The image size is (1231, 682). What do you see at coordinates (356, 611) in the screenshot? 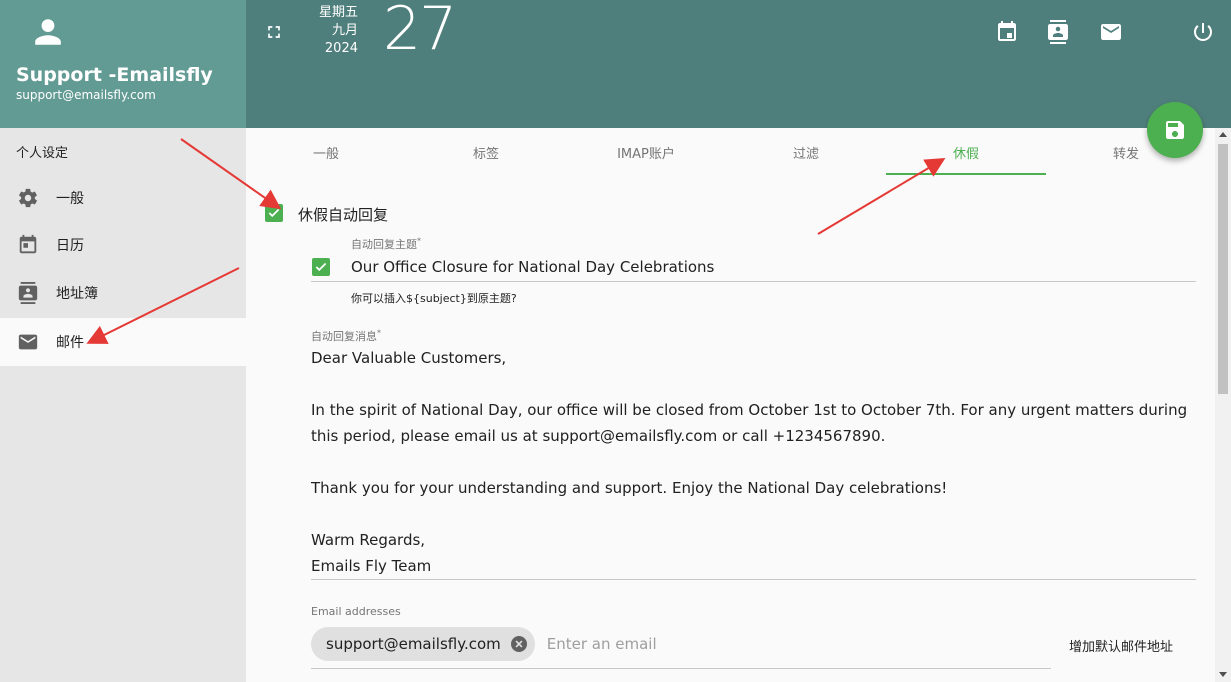
I see `email-addresses-label: Email addresses` at bounding box center [356, 611].